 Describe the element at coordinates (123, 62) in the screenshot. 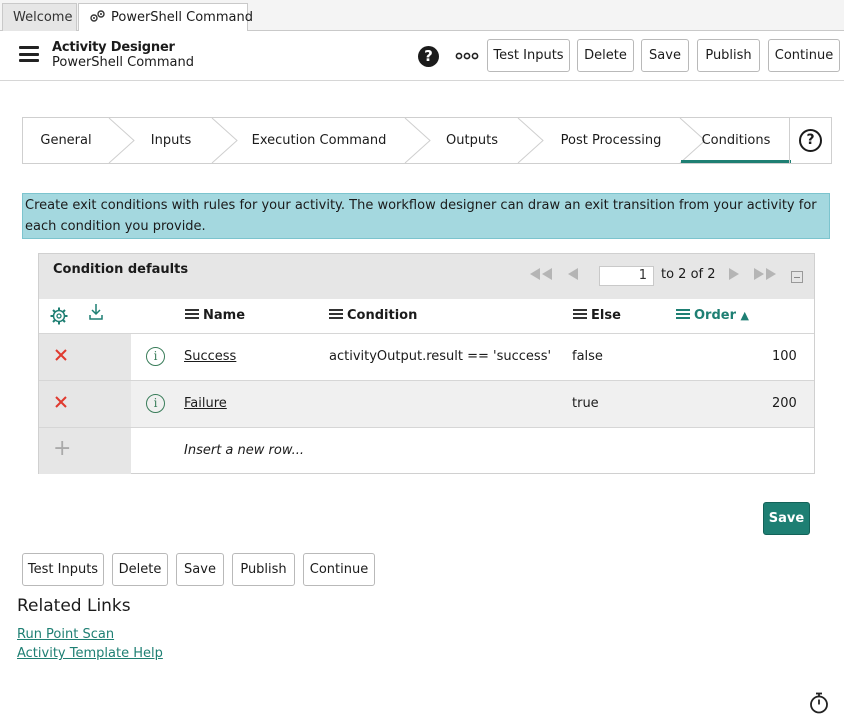

I see `page-subtitle: PowerShell Command` at that location.